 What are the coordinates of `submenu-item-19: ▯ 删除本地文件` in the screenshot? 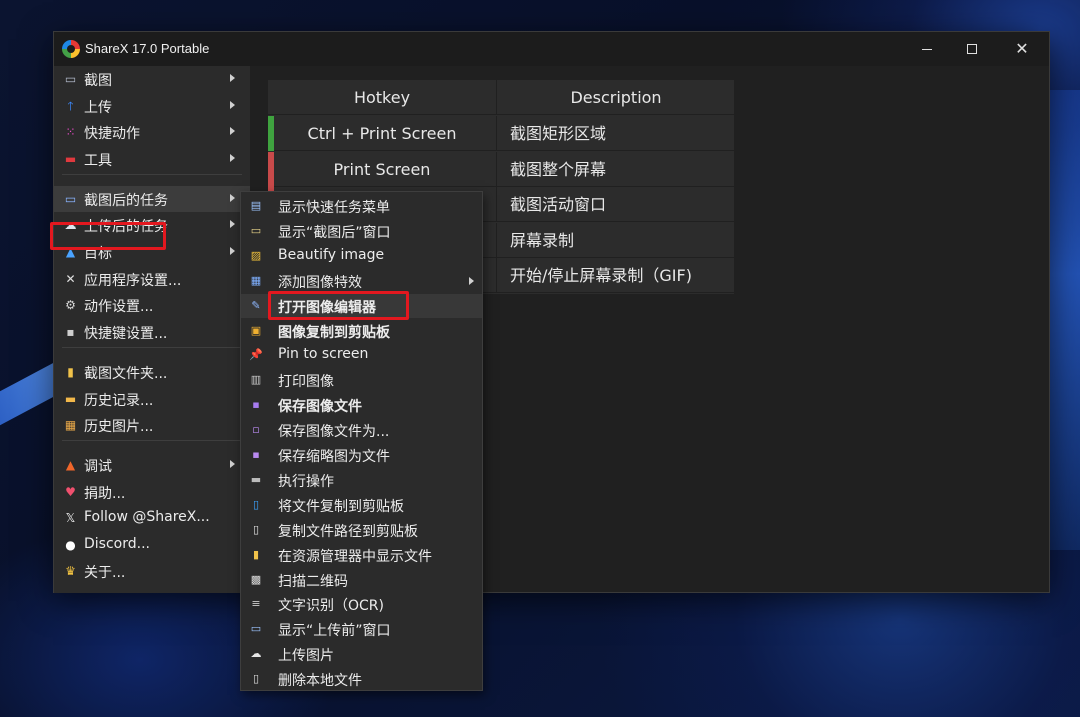 It's located at (361, 679).